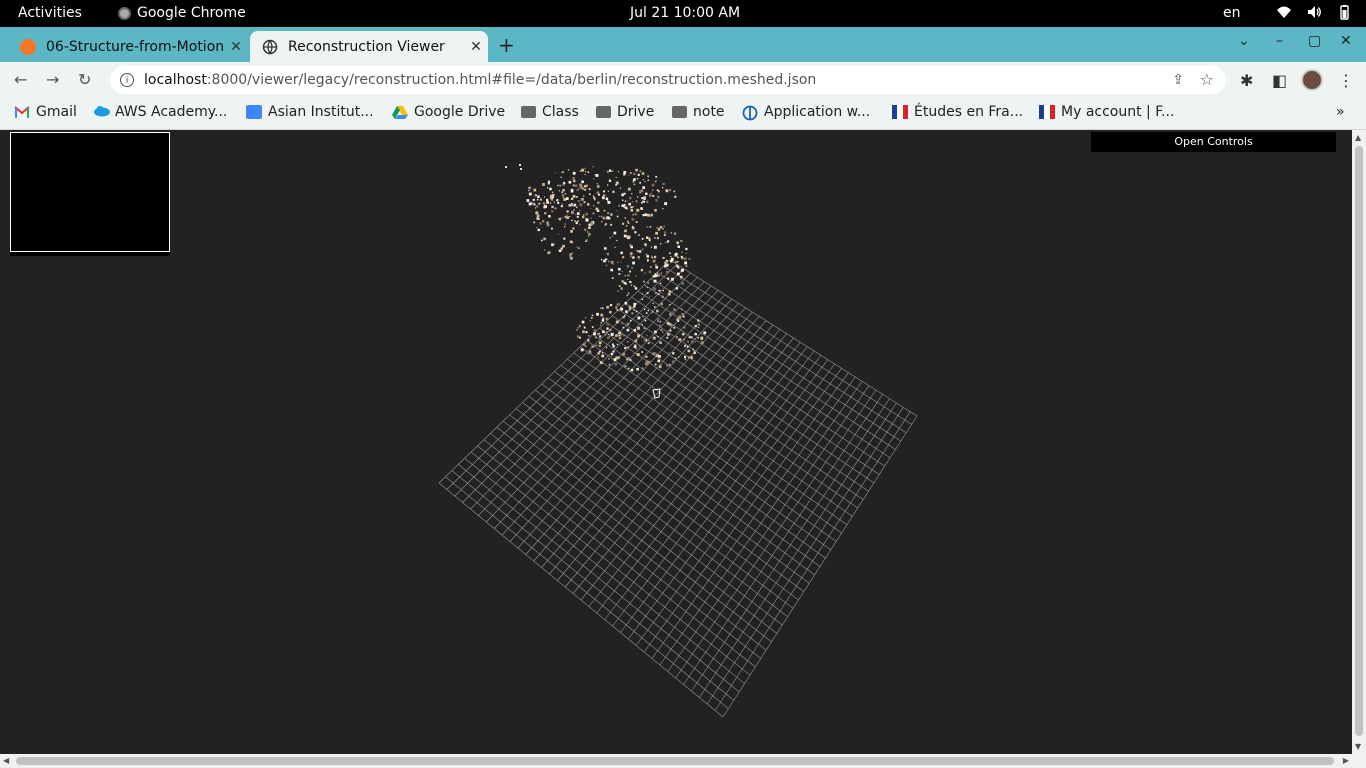 This screenshot has height=768, width=1366. I want to click on bookmark-label: Gmail, so click(56, 112).